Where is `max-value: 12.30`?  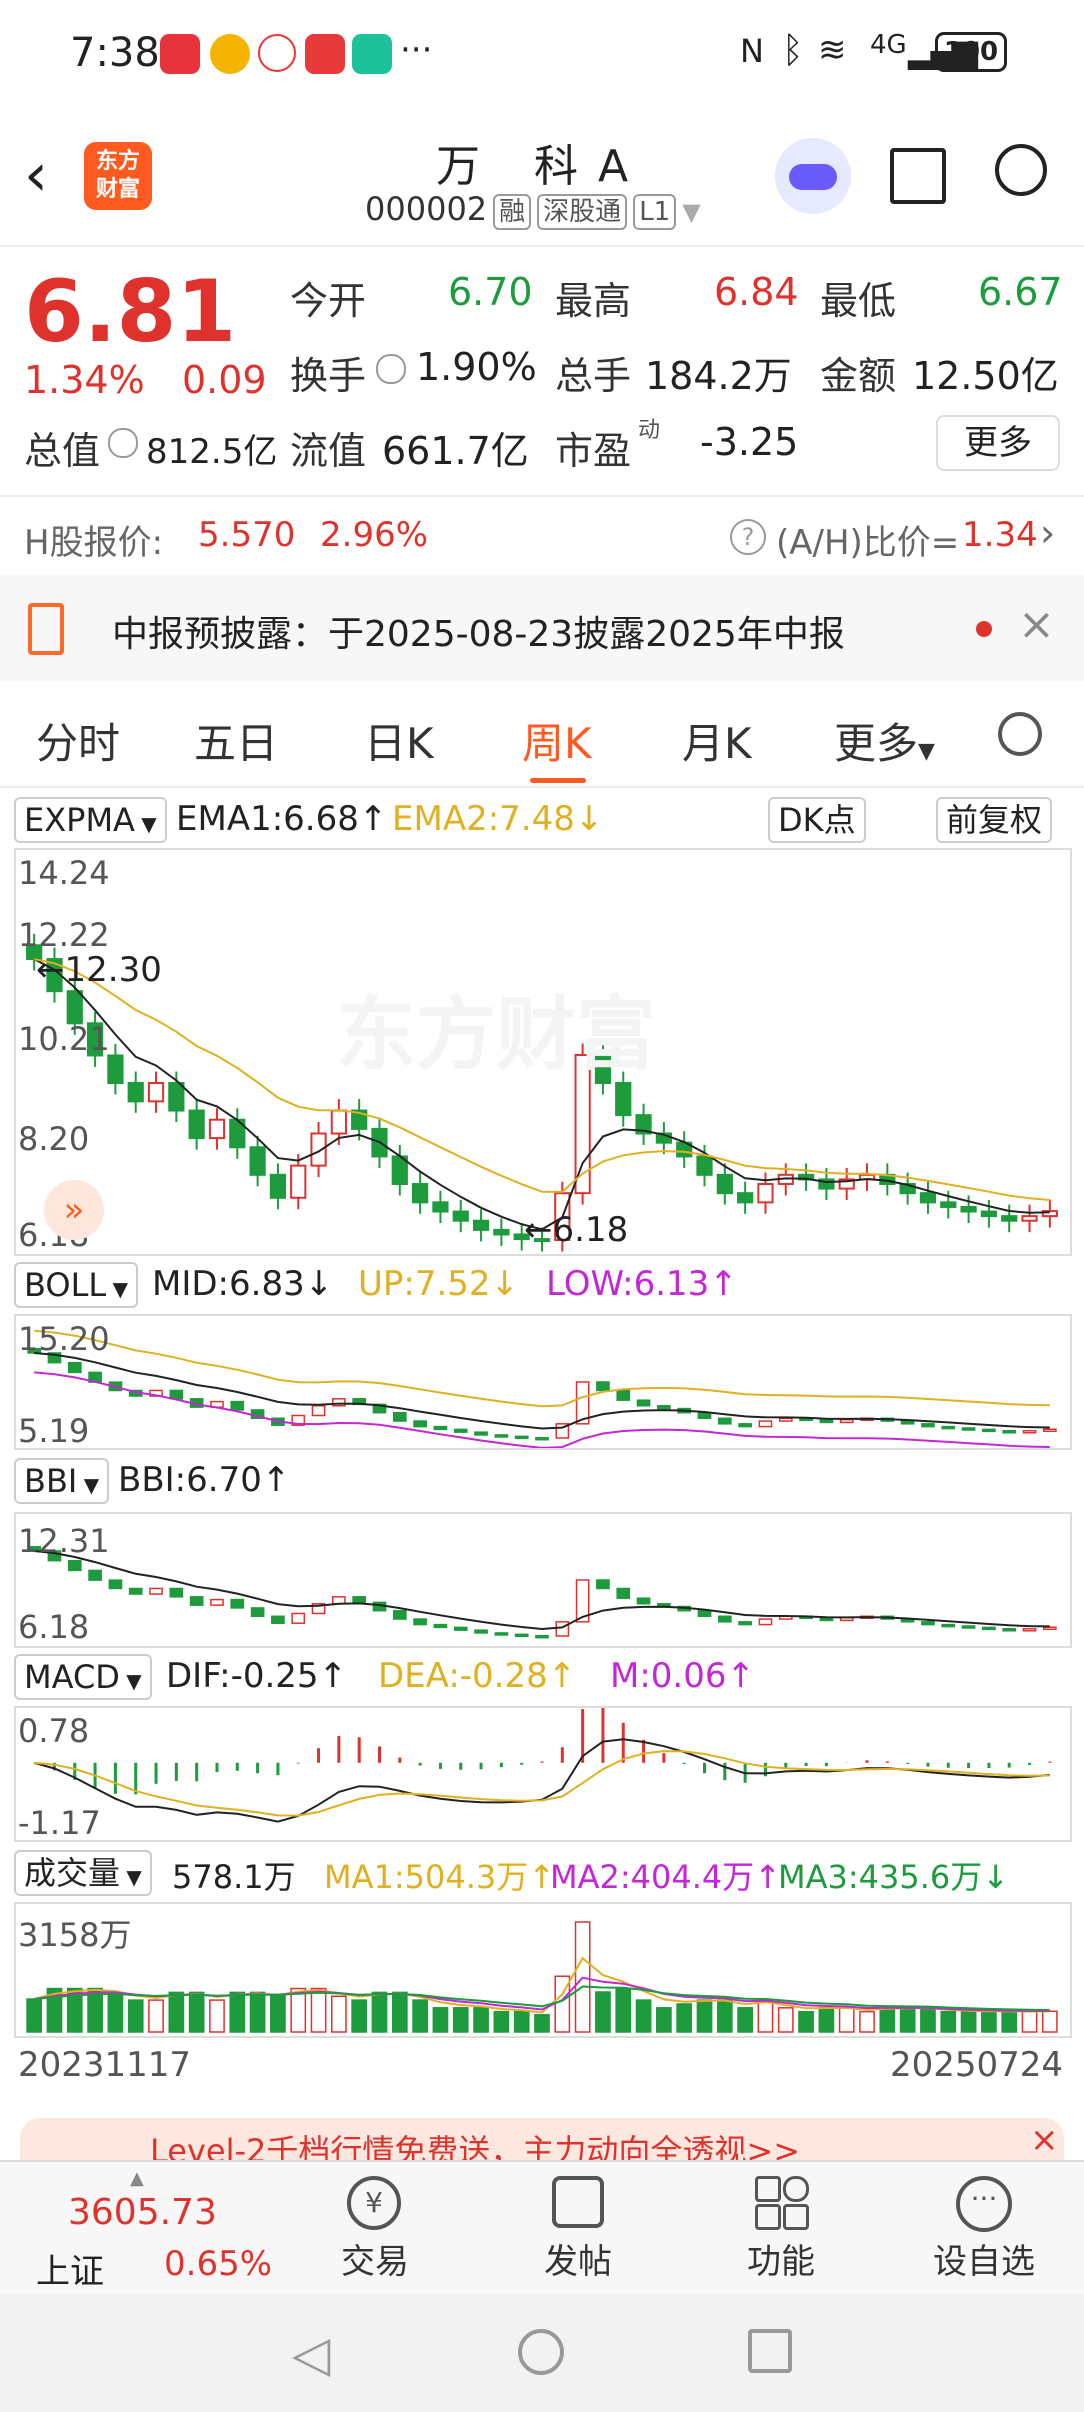
max-value: 12.30 is located at coordinates (113, 970).